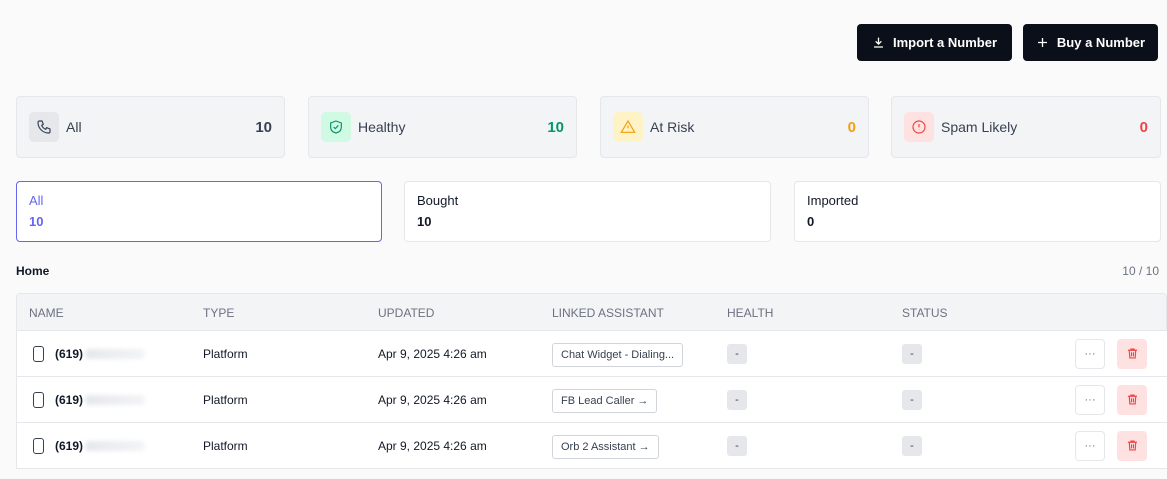 This screenshot has width=1167, height=479. Describe the element at coordinates (442, 127) in the screenshot. I see `stat-card-healthy: Healthy 10` at that location.